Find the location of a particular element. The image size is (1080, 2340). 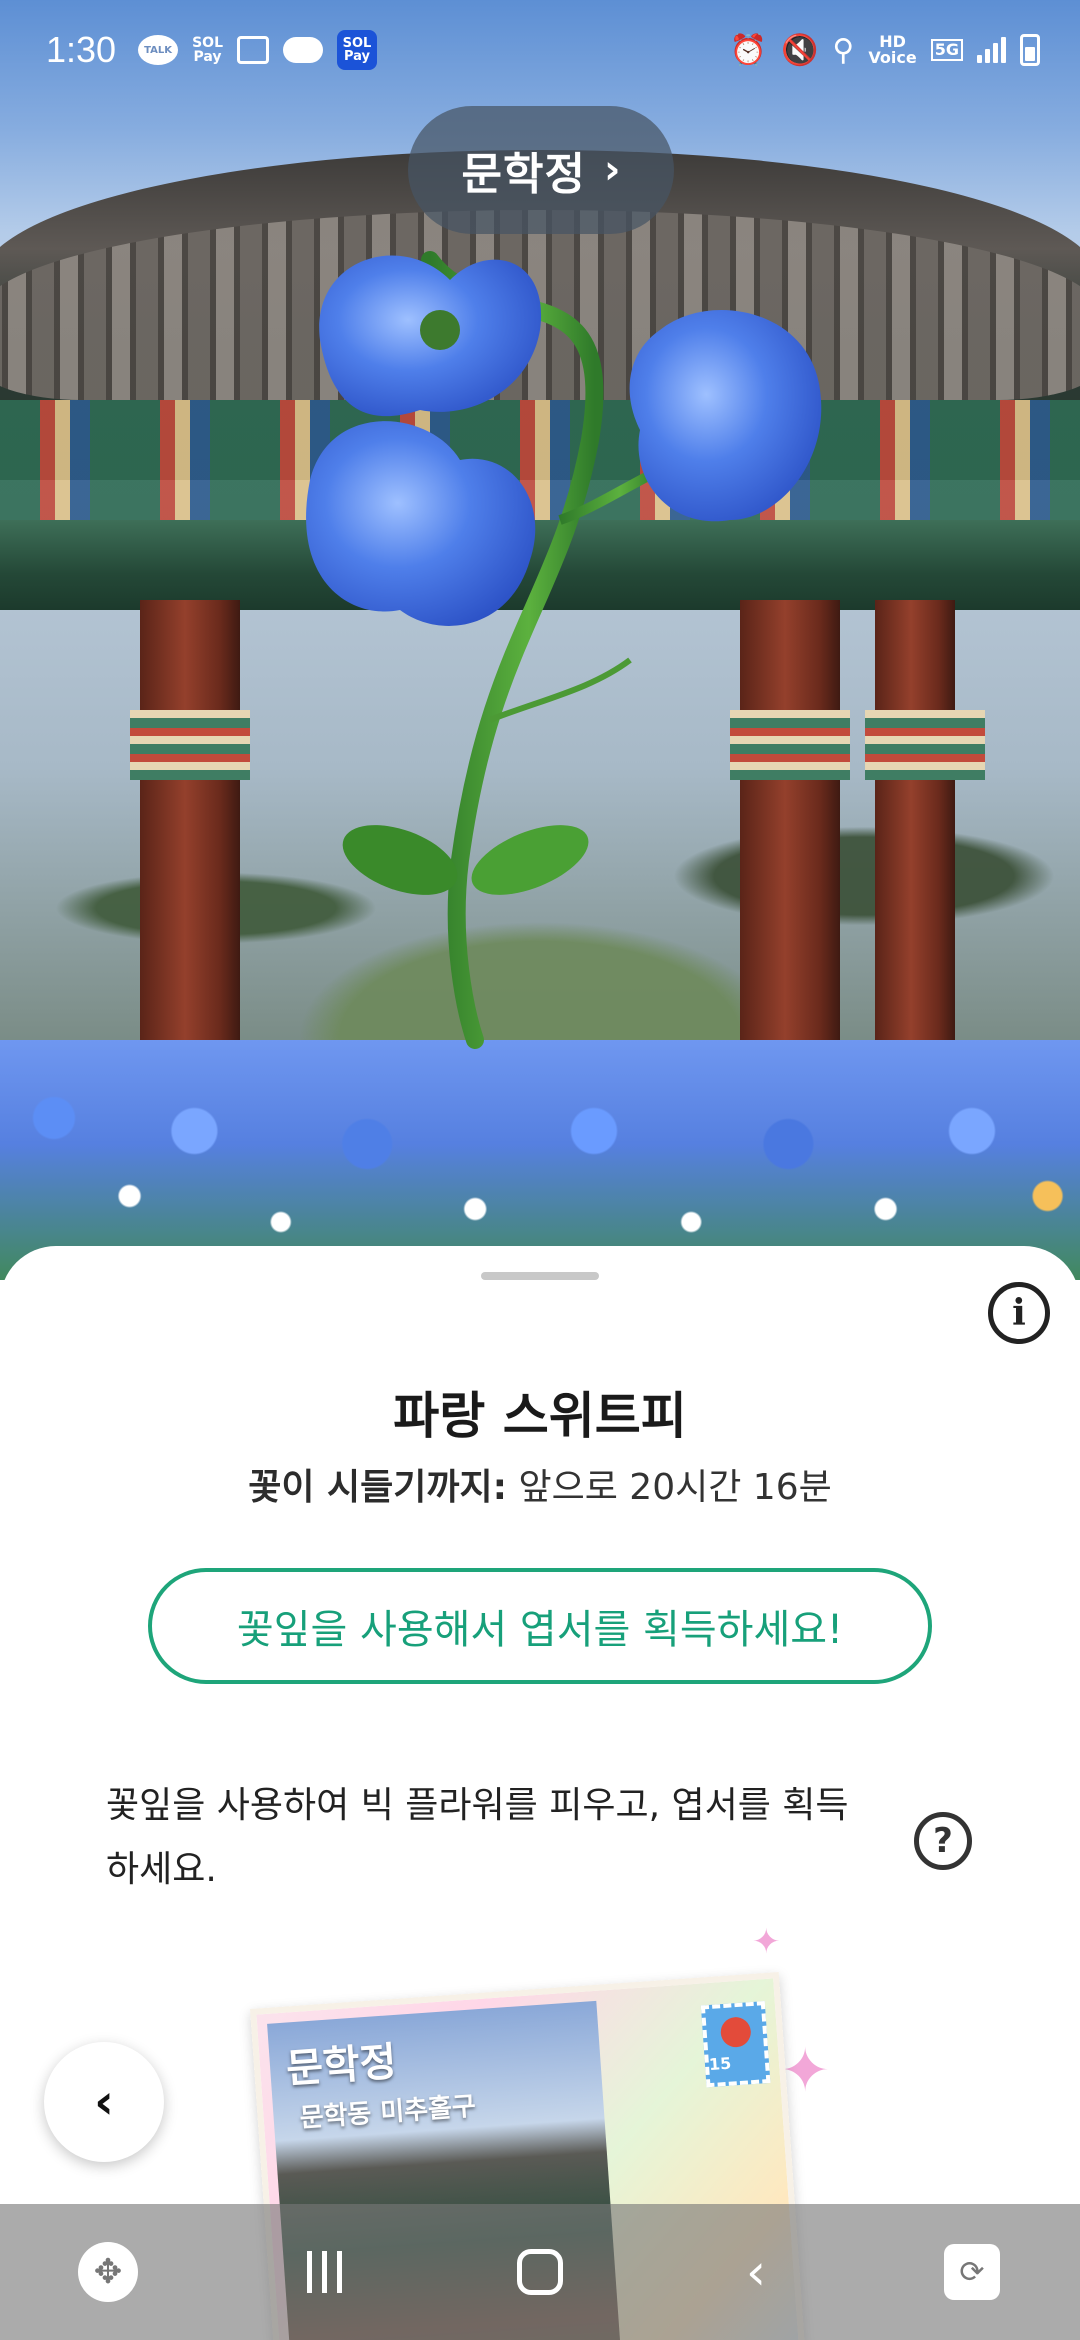

flower-name: 파랑 스위트피 is located at coordinates (540, 1416).